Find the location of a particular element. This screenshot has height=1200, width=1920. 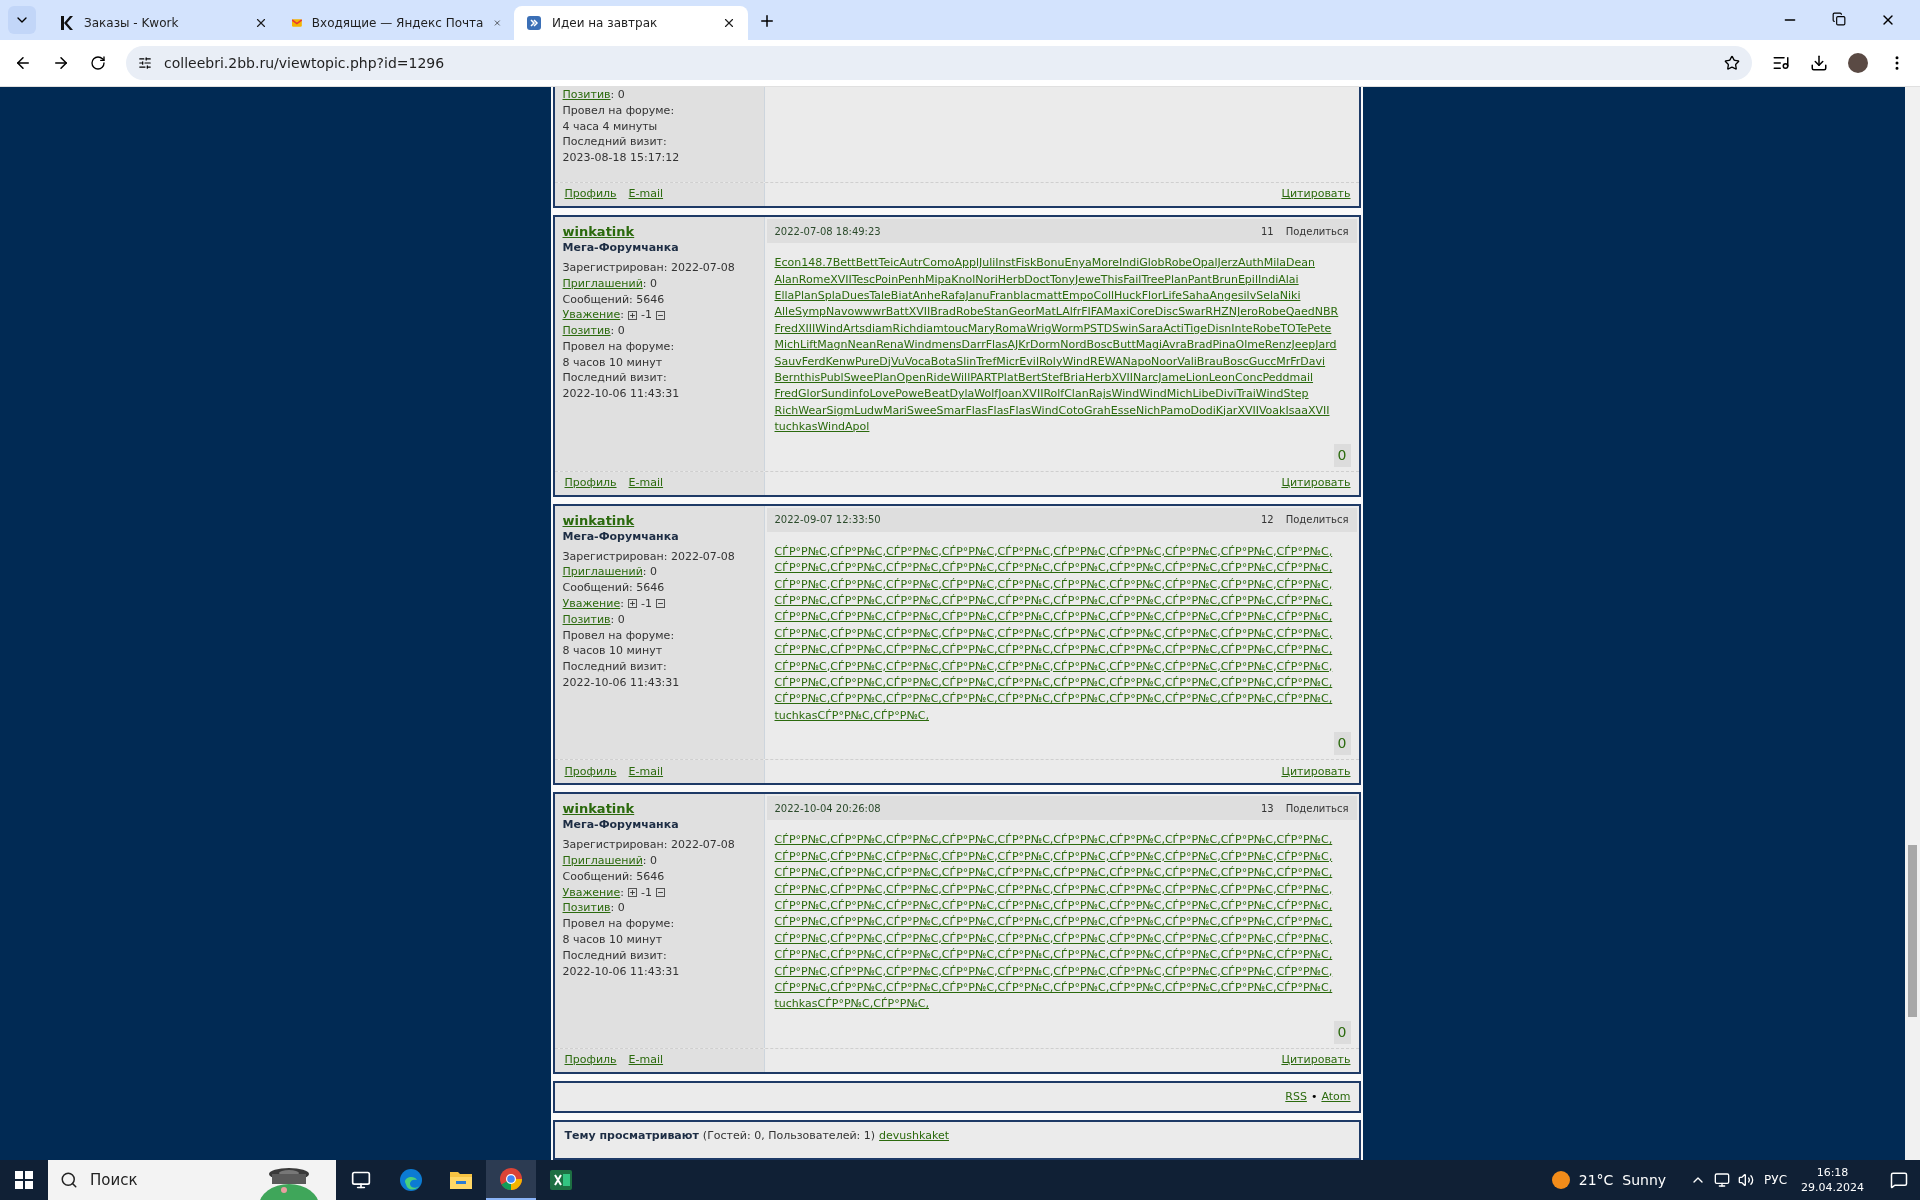

profile-info: 8 часов 10 минут is located at coordinates (613, 939).